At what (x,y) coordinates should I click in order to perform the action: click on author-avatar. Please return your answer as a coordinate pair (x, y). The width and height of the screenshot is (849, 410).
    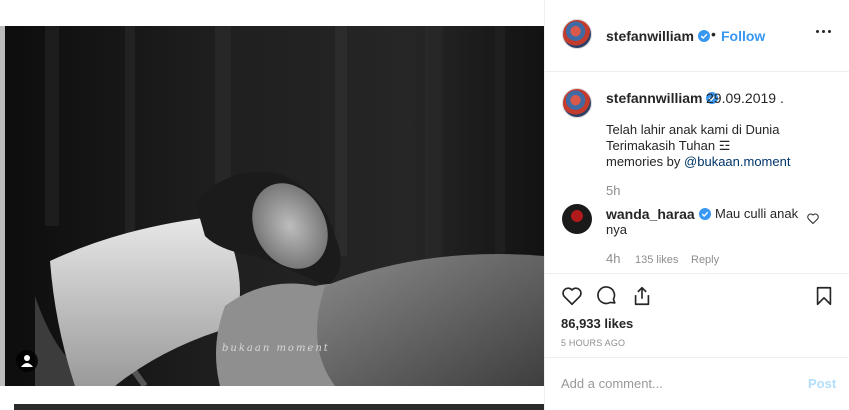
    Looking at the image, I should click on (577, 34).